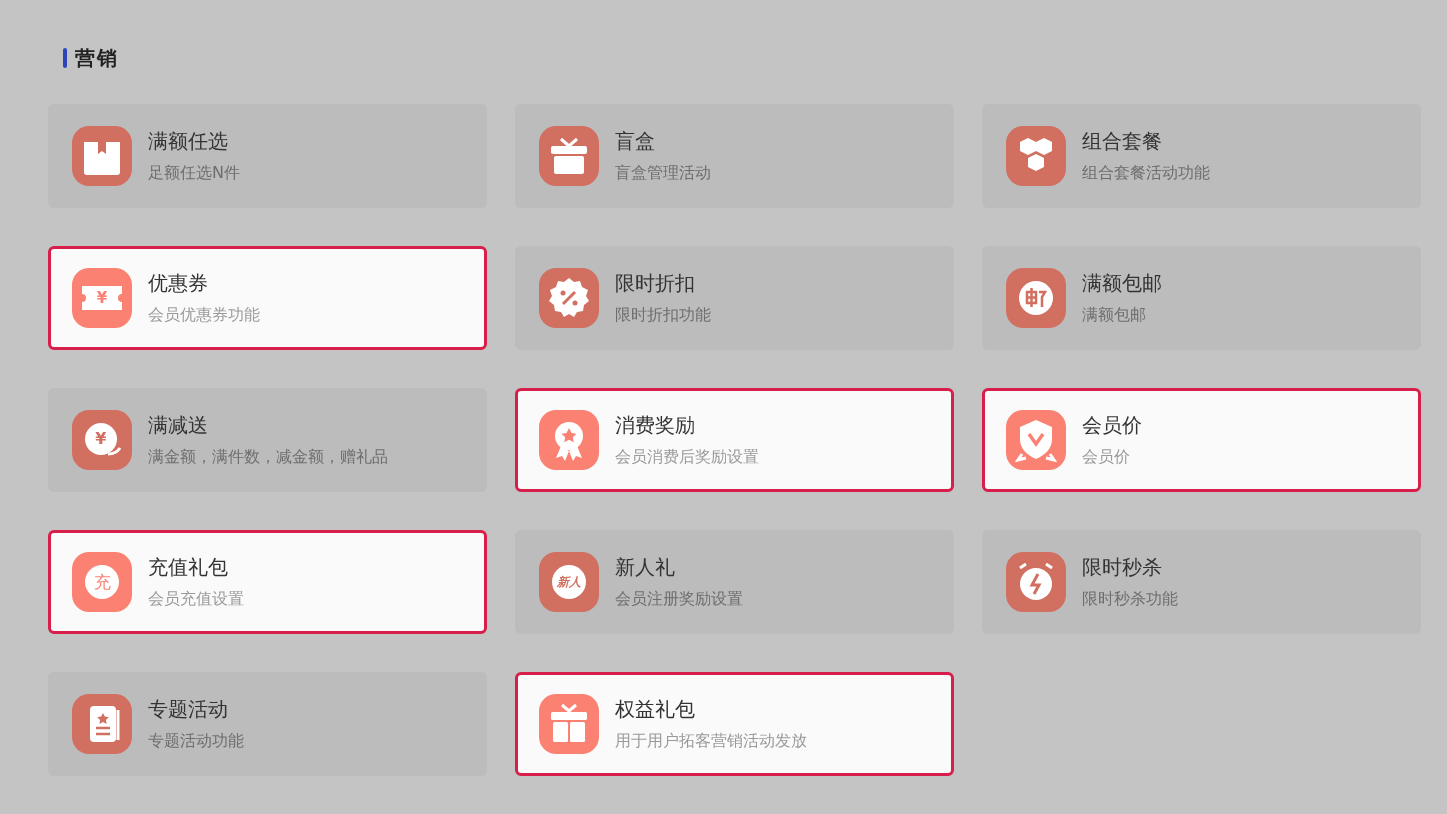 This screenshot has width=1447, height=814. I want to click on section-title: 营销, so click(97, 58).